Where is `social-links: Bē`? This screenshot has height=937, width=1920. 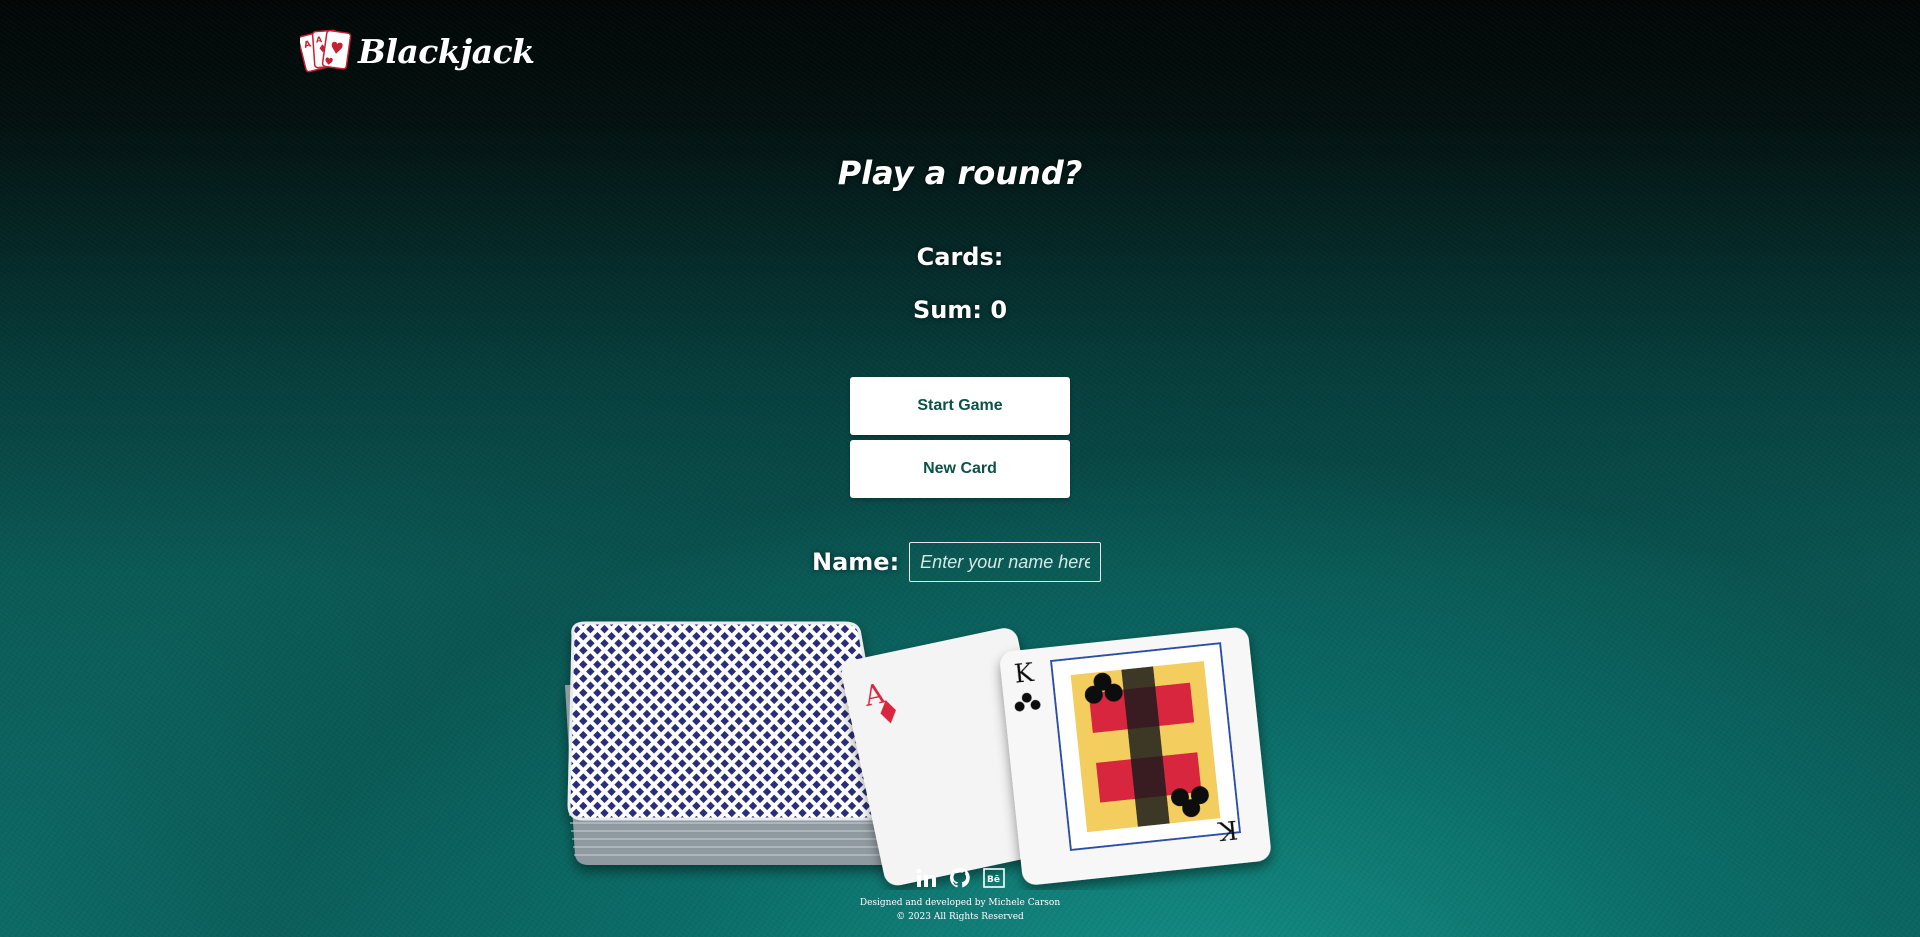
social-links: Bē is located at coordinates (960, 878).